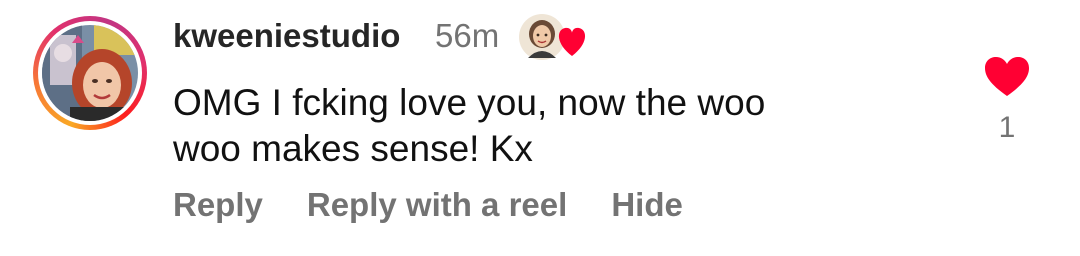 Image resolution: width=1080 pixels, height=256 pixels. I want to click on reply-with-reel-button: Reply with a reel, so click(437, 205).